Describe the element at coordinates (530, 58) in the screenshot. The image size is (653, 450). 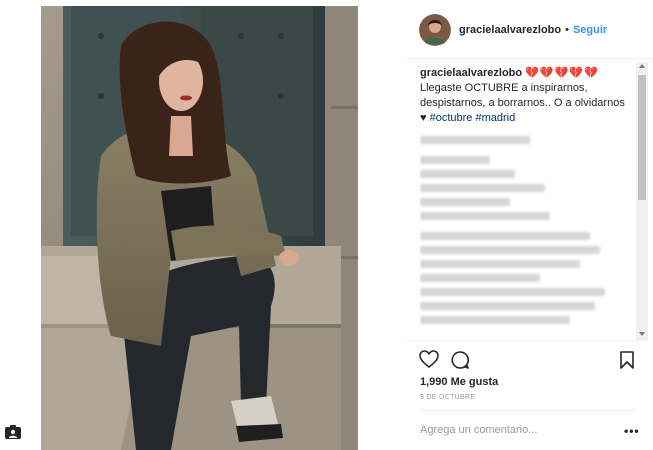
I see `header-divider` at that location.